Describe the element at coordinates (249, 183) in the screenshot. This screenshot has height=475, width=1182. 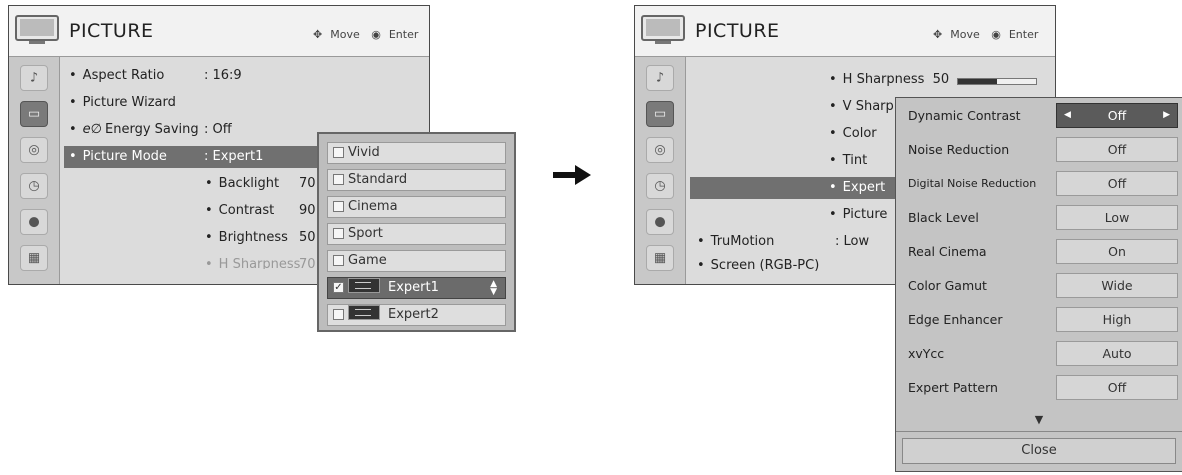
I see `backlight-label: Backlight` at that location.